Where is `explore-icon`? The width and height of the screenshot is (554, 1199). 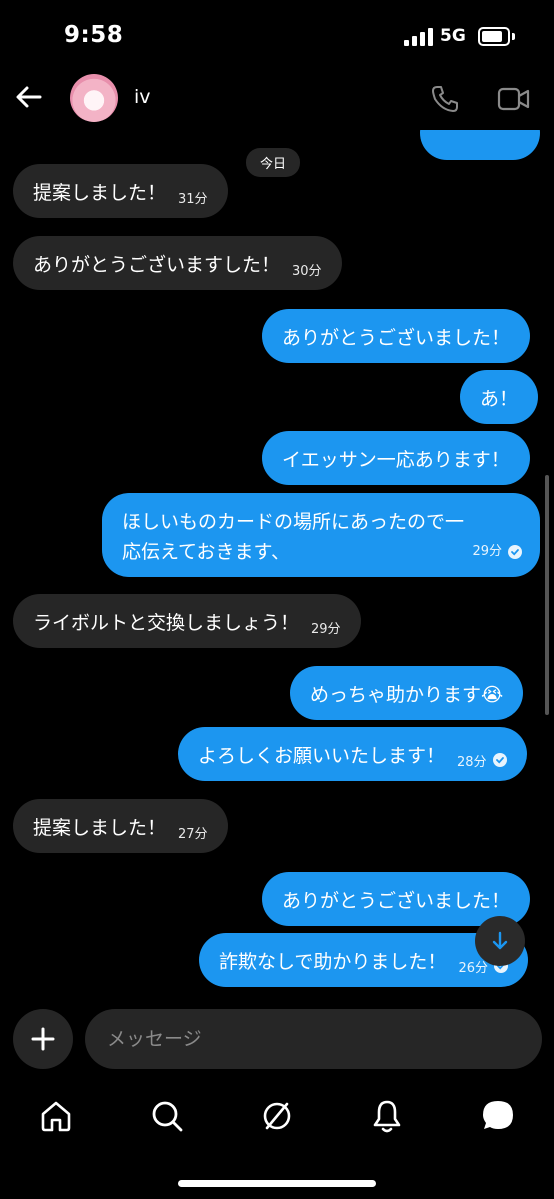 explore-icon is located at coordinates (277, 1116).